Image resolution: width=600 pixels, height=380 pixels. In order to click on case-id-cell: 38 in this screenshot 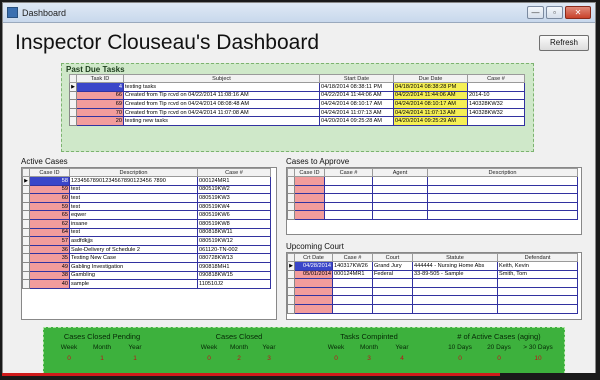, I will do `click(49, 275)`.